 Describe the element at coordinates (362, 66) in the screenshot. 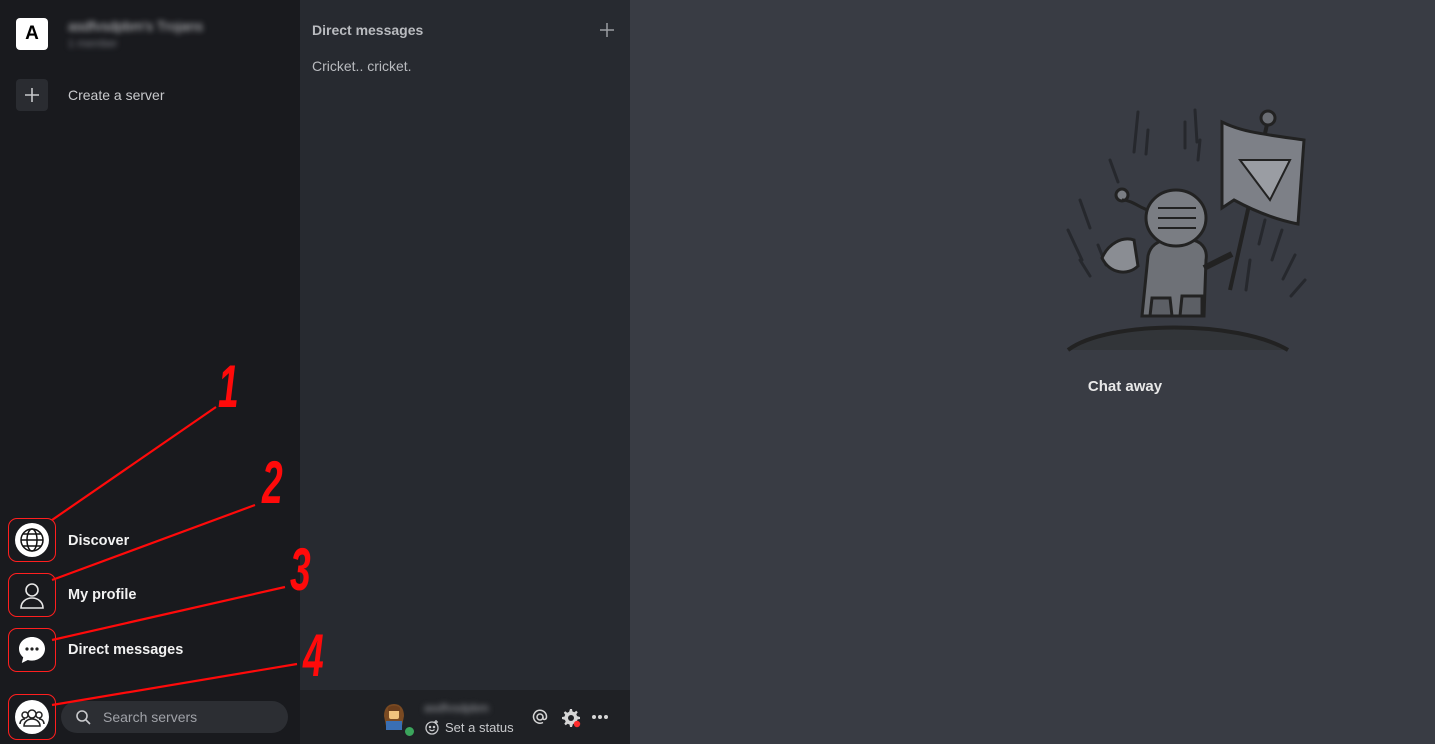

I see `dm-list-item: Cricket.. cricket.` at that location.